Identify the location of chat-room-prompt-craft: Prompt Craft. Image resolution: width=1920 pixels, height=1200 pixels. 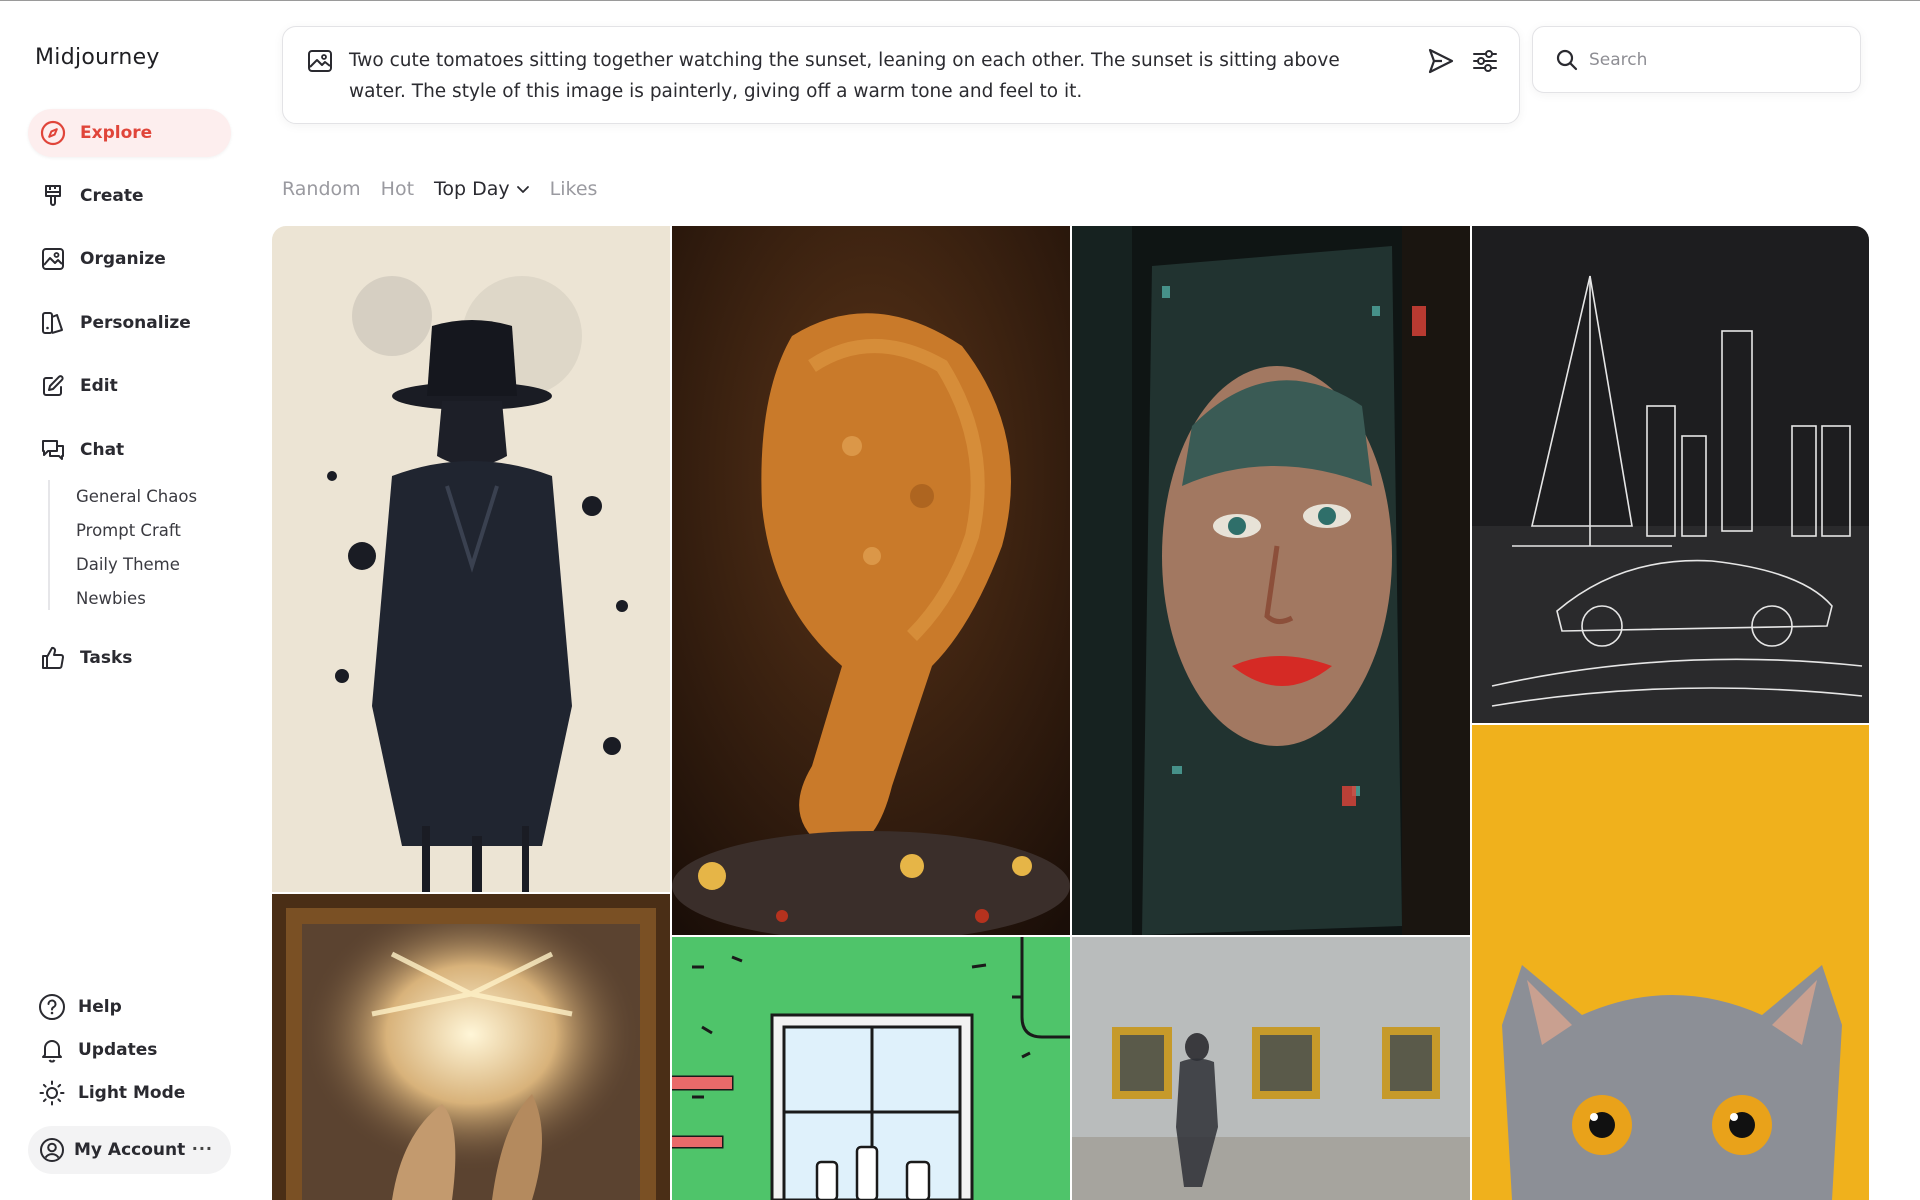
(128, 530).